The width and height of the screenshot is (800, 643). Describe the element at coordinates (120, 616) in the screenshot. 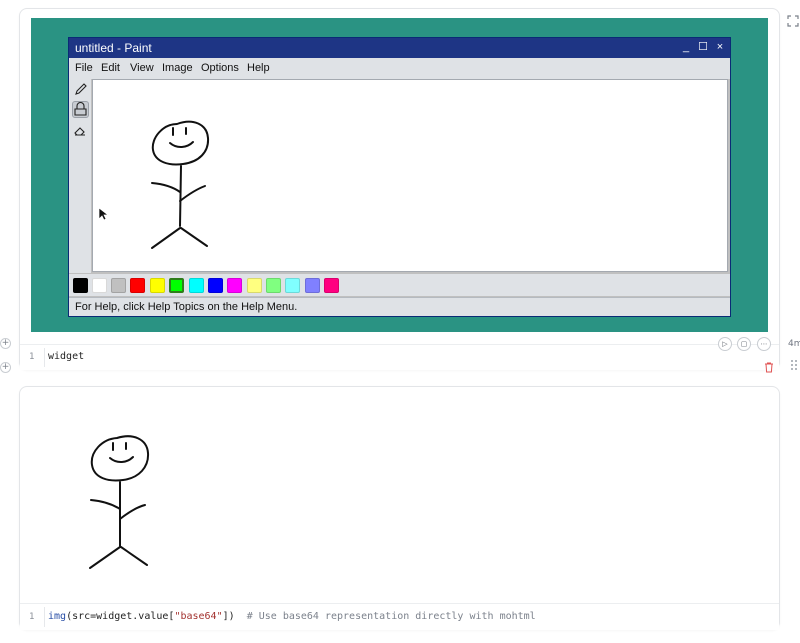

I see `code-args: (src=widget.value[` at that location.